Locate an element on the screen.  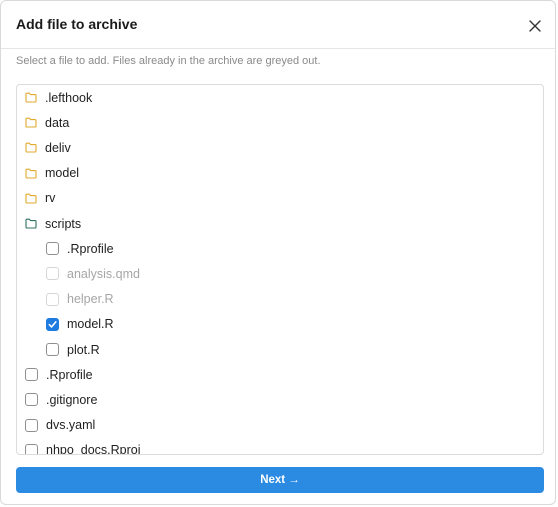
file-label: nhpo_docs.Rproj is located at coordinates (93, 449).